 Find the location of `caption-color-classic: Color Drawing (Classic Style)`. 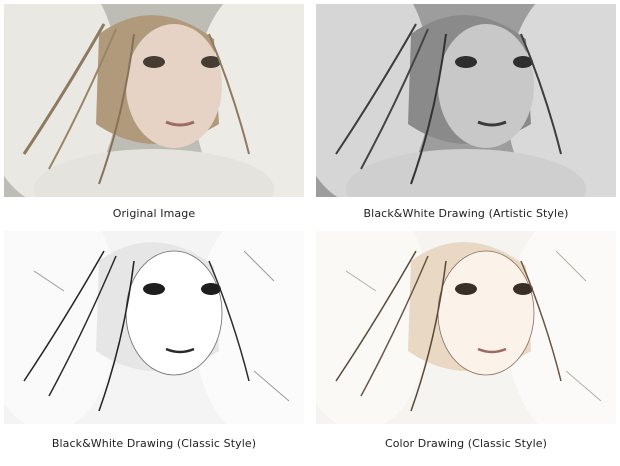

caption-color-classic: Color Drawing (Classic Style) is located at coordinates (466, 443).